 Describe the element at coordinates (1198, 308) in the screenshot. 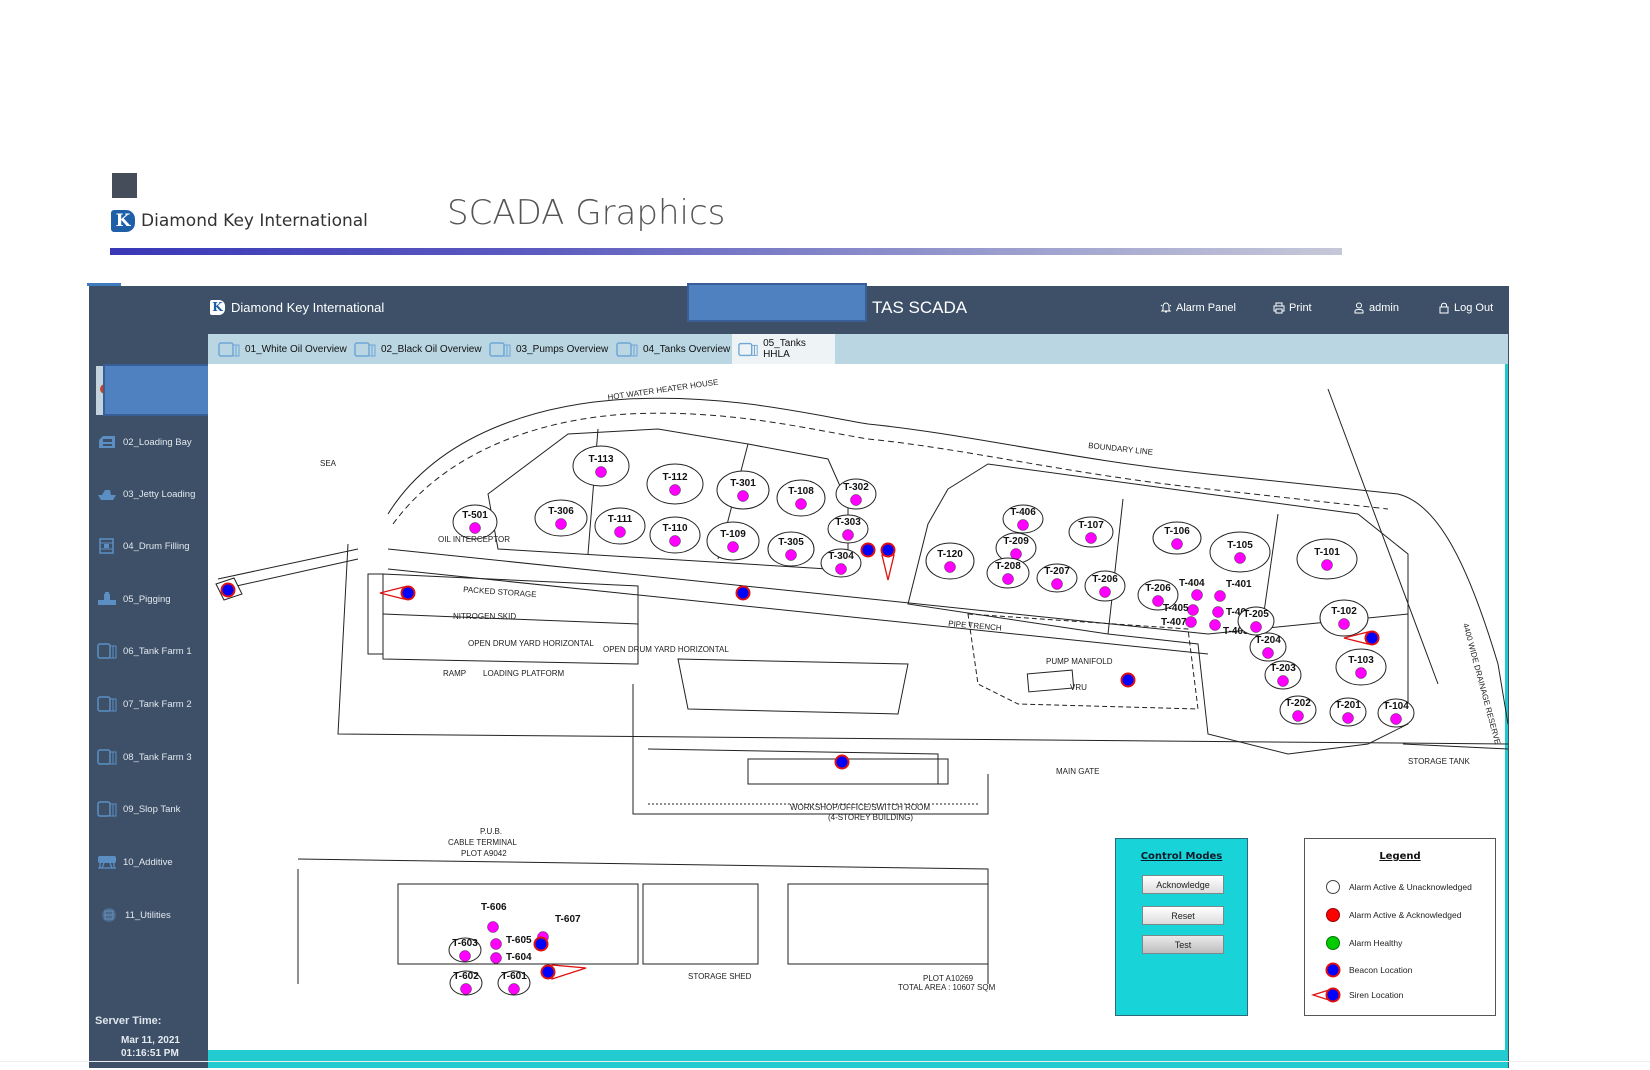

I see `alarm-panel-button: Alarm Panel` at that location.